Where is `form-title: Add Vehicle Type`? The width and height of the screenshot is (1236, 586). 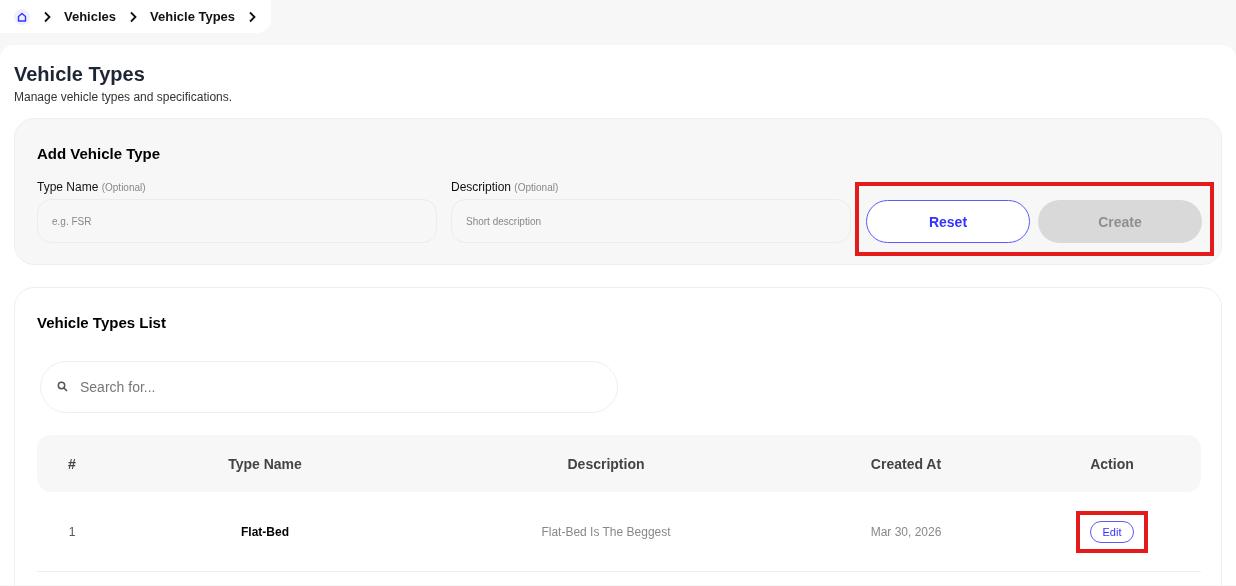 form-title: Add Vehicle Type is located at coordinates (99, 153).